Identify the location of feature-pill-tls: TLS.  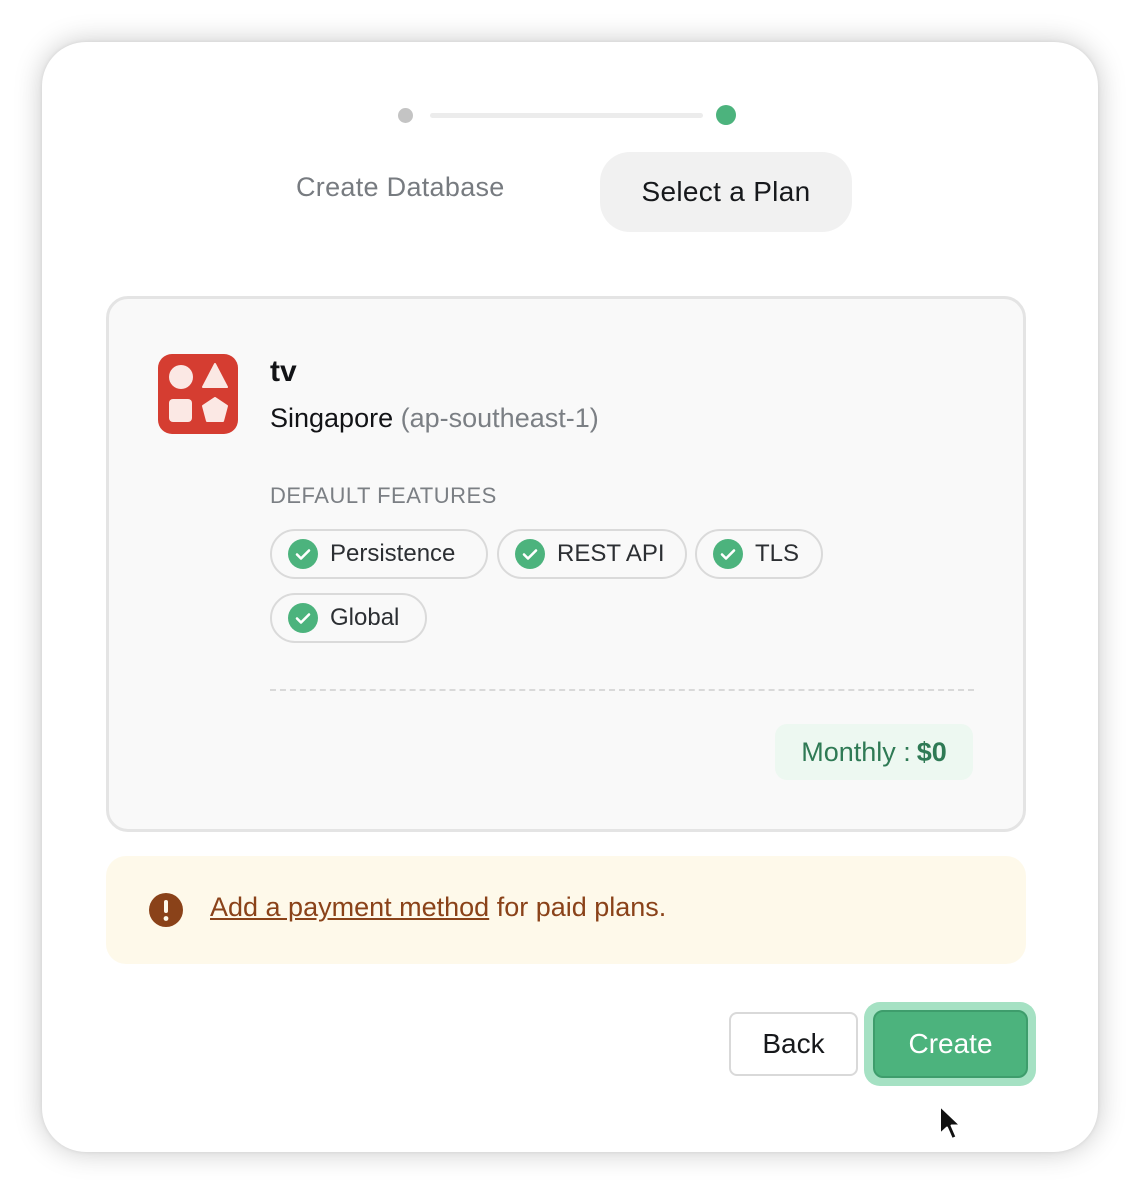
(759, 554).